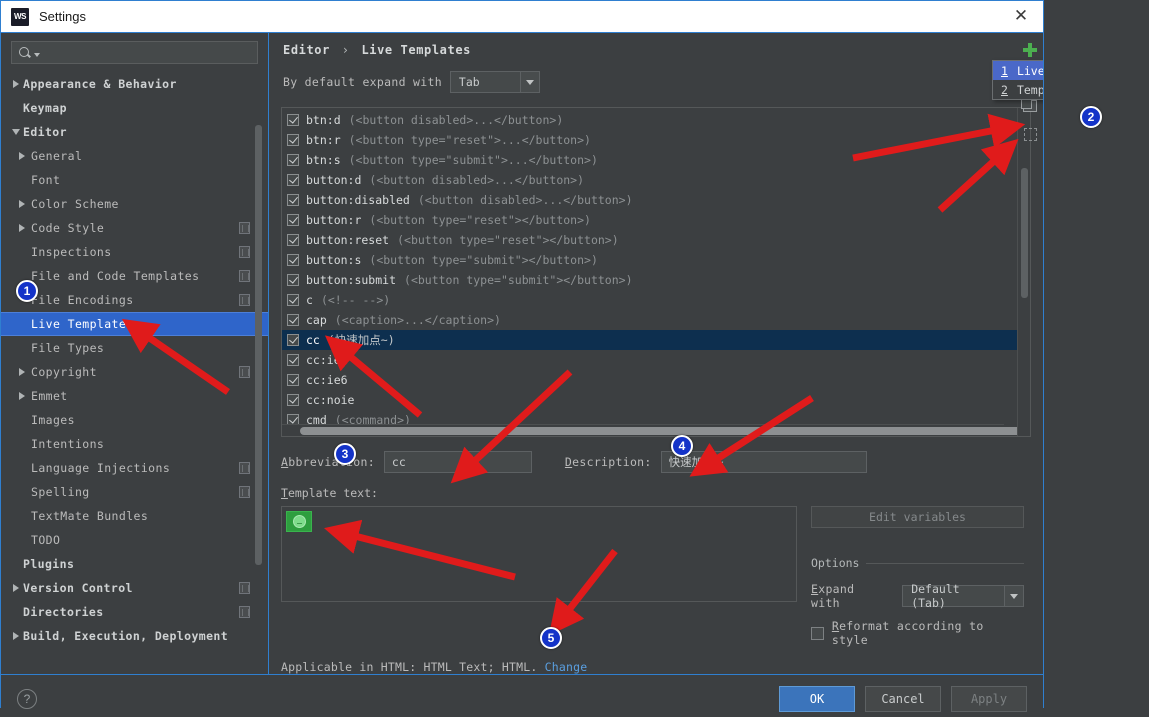 This screenshot has width=1149, height=717. I want to click on sidebar-item-color-scheme: Color Scheme, so click(134, 204).